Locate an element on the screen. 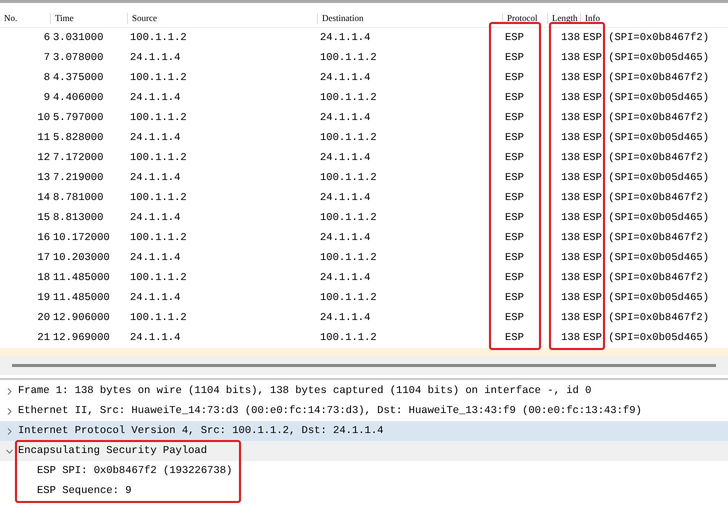 The height and width of the screenshot is (532, 728). table-cell-text: 7 is located at coordinates (46, 58).